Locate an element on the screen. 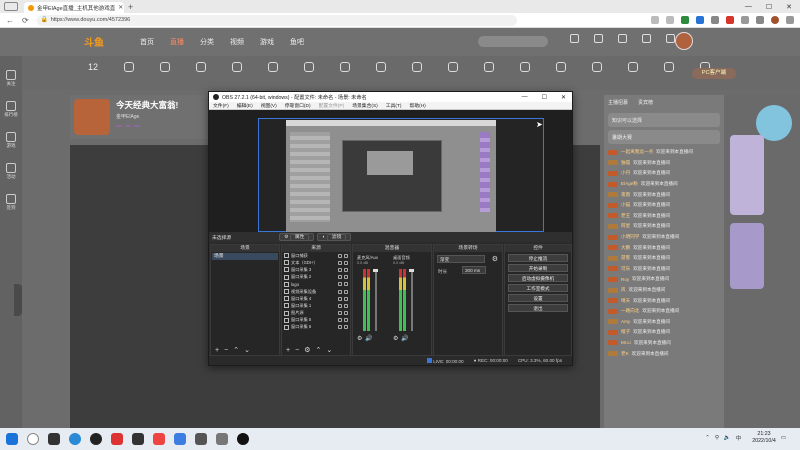 This screenshot has width=800, height=450. move-up-icon: ⌃ is located at coordinates (318, 350).